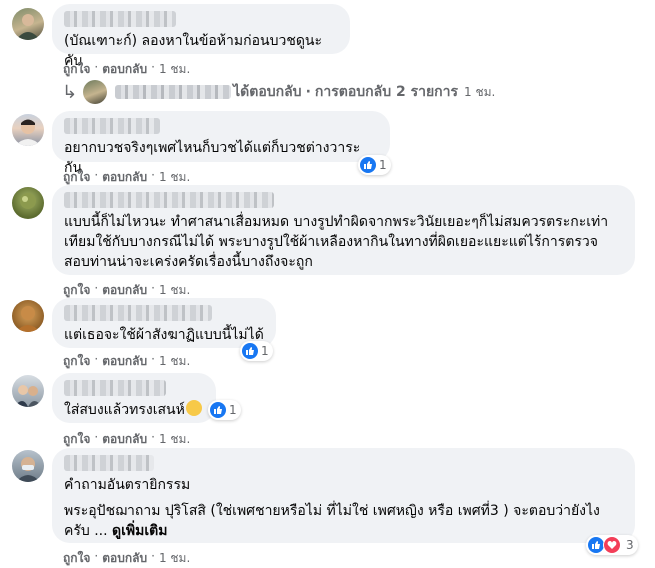  Describe the element at coordinates (139, 531) in the screenshot. I see `see-more-link: ดูเพิ่มเติม` at that location.